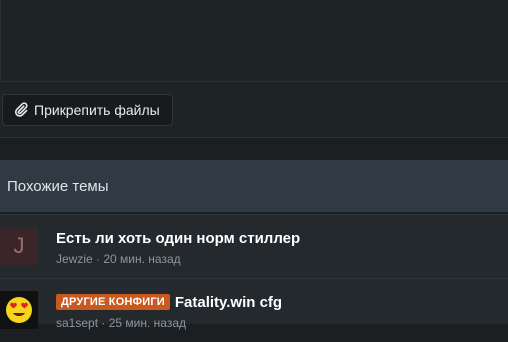 This screenshot has height=342, width=508. Describe the element at coordinates (19, 310) in the screenshot. I see `heart-eyes-emoji-avatar` at that location.